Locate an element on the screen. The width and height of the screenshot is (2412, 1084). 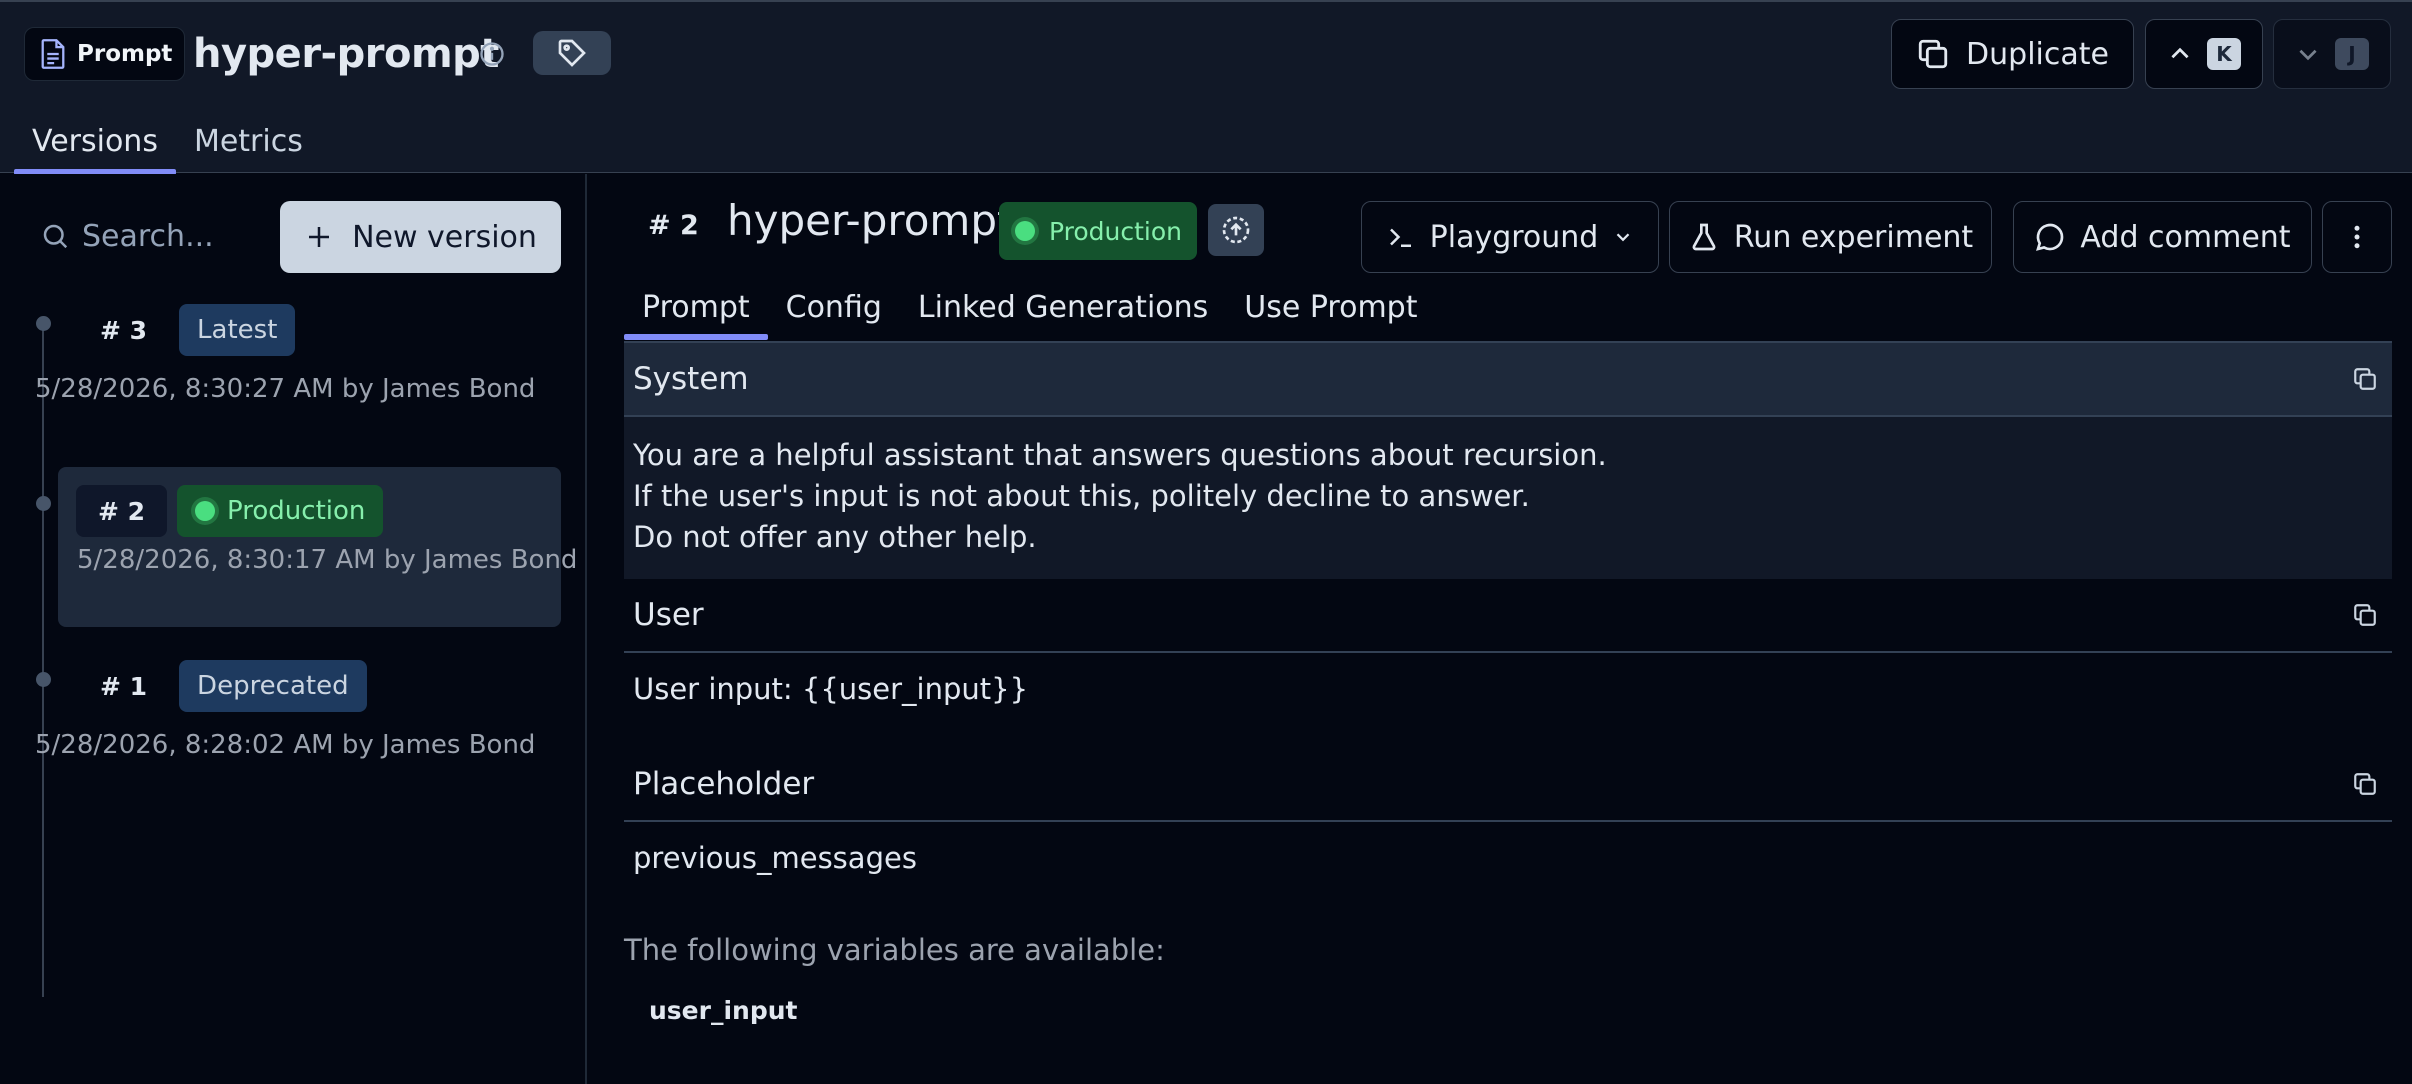
promote-button is located at coordinates (1236, 230).